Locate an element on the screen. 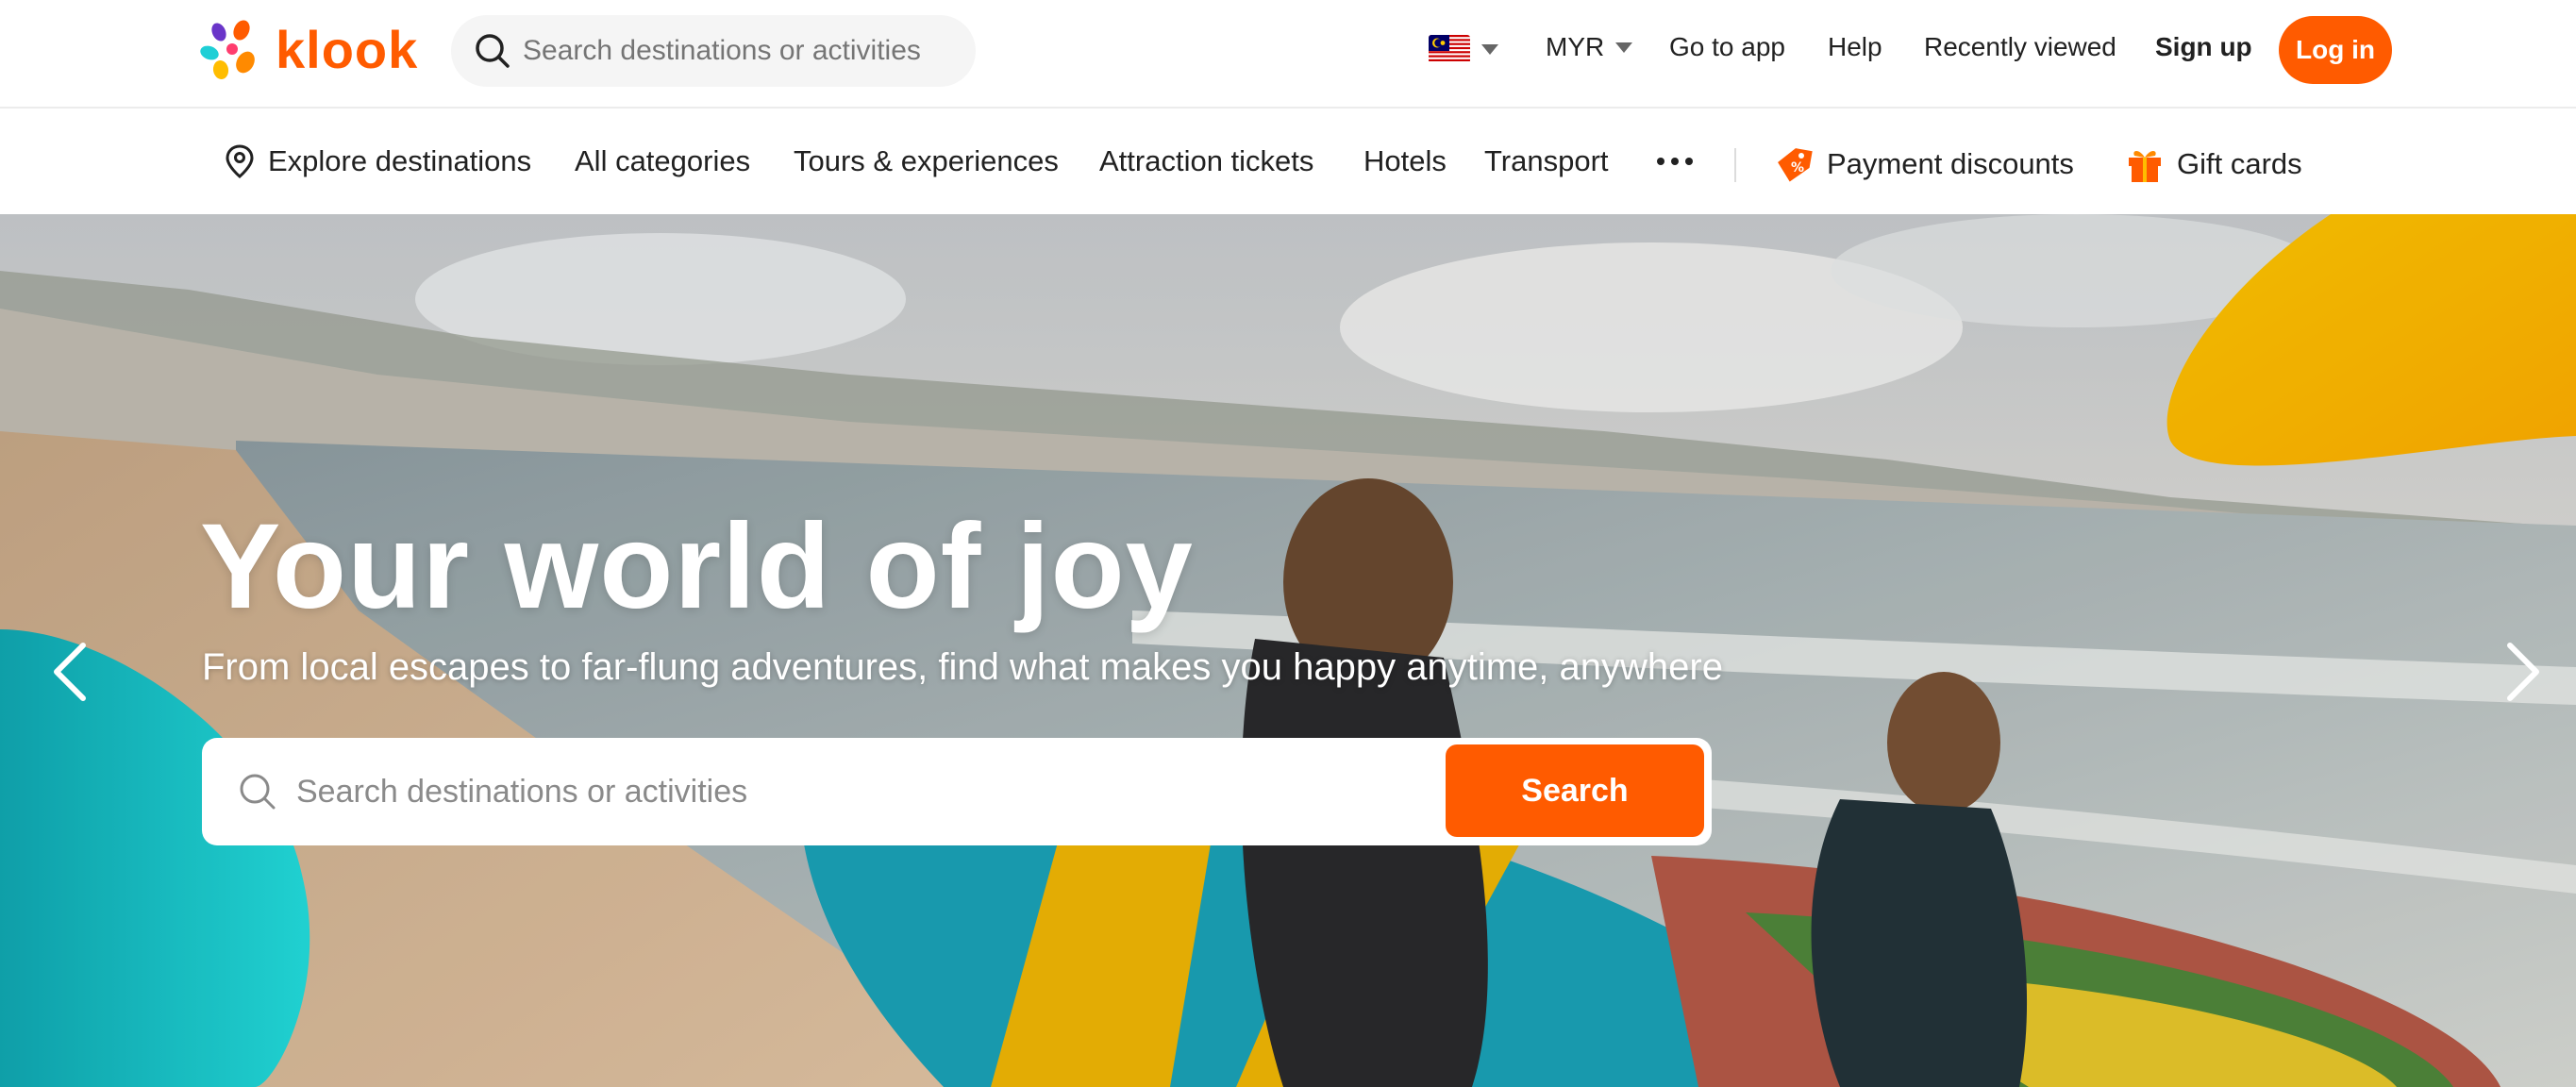 The width and height of the screenshot is (2576, 1087). klook-logo: klook is located at coordinates (309, 50).